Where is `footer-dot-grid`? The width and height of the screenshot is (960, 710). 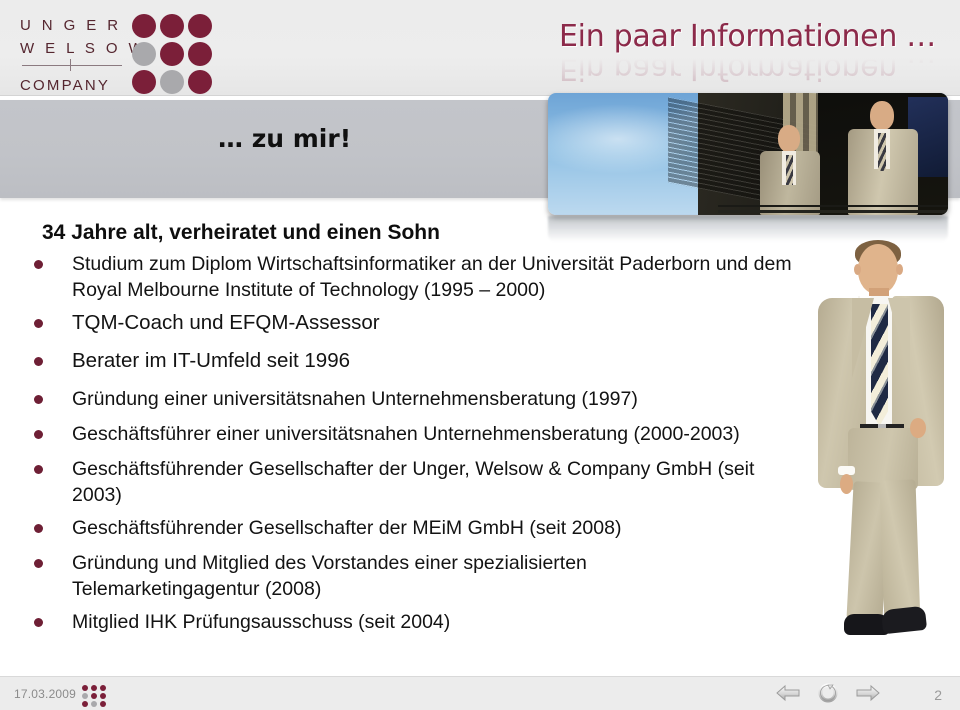
footer-dot-grid is located at coordinates (94, 696).